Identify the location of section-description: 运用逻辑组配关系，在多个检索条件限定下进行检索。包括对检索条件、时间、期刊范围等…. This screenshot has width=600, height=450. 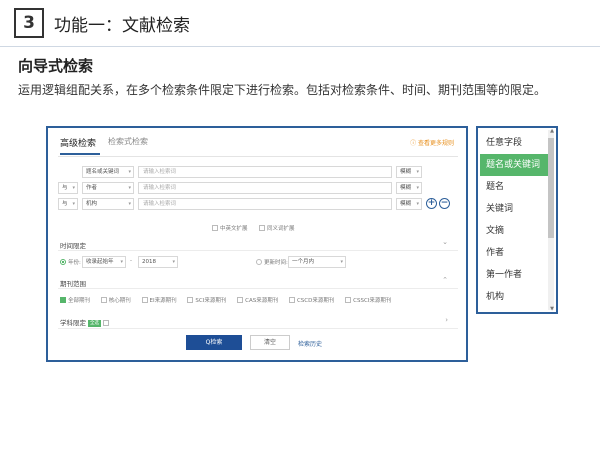
(282, 90).